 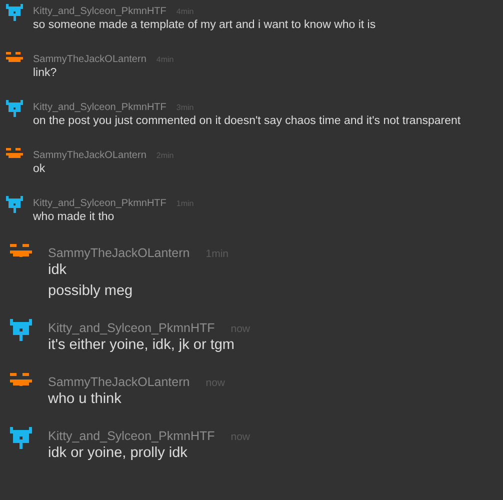 What do you see at coordinates (85, 399) in the screenshot?
I see `message-text: who u think` at bounding box center [85, 399].